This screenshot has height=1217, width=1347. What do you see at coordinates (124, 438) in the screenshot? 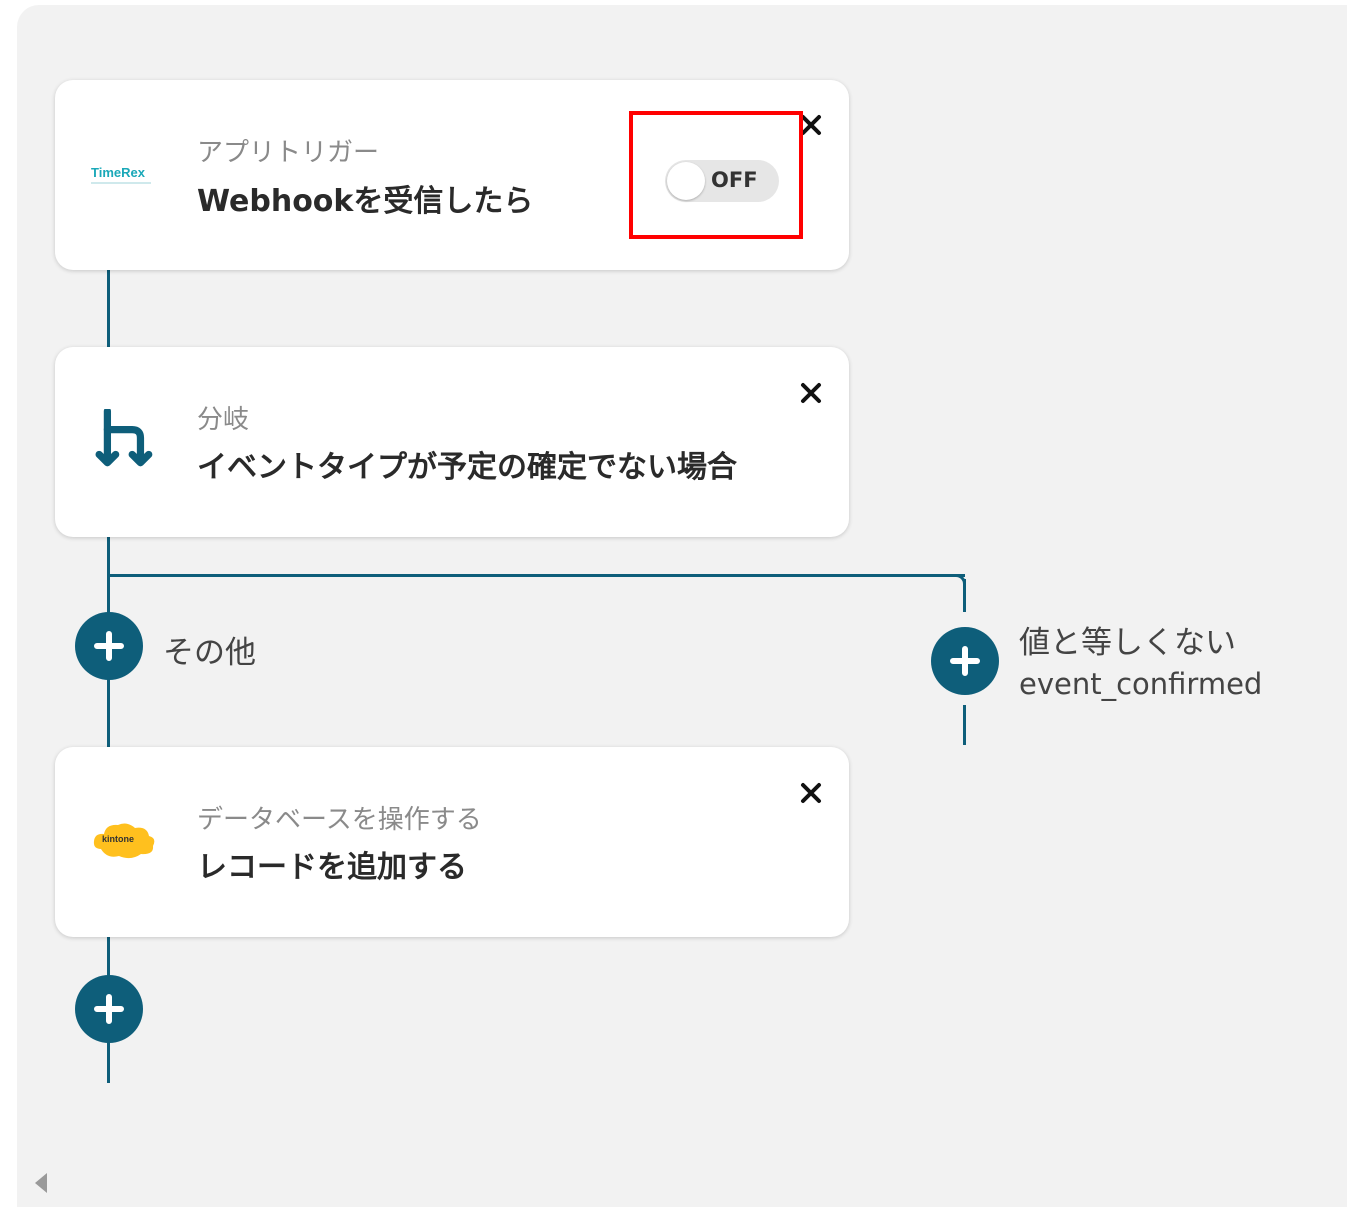
I see `branch-icon` at bounding box center [124, 438].